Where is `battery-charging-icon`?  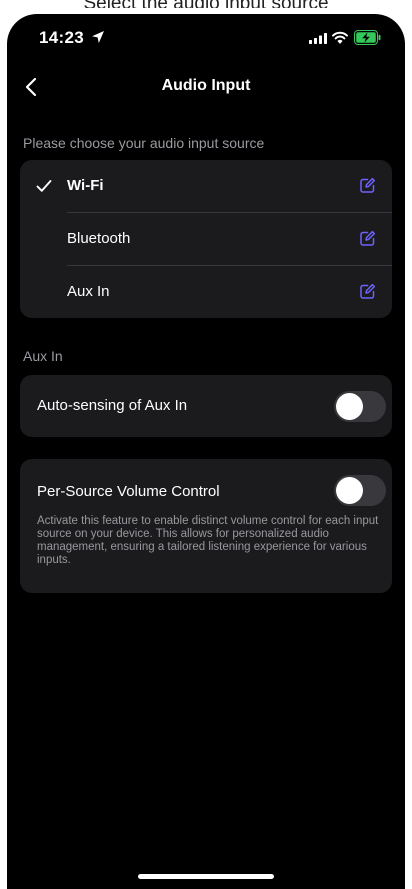
battery-charging-icon is located at coordinates (367, 37).